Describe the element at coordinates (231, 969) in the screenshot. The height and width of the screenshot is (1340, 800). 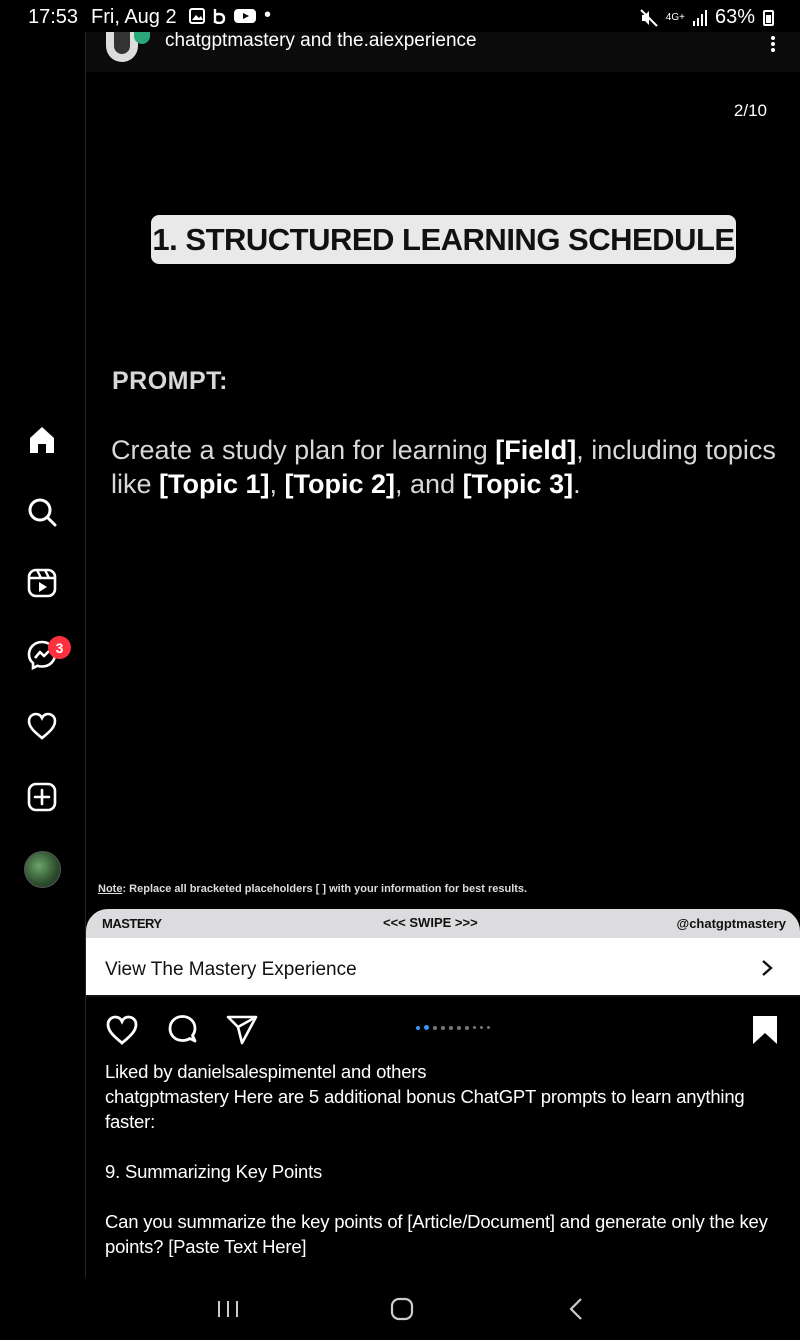
I see `cta-label: View The Mastery Experience` at that location.